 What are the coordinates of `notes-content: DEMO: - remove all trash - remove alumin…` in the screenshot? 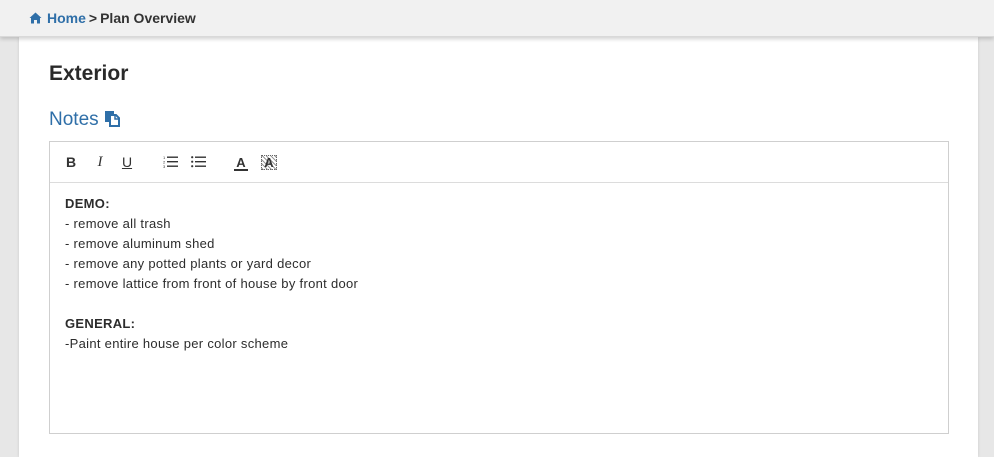 It's located at (211, 274).